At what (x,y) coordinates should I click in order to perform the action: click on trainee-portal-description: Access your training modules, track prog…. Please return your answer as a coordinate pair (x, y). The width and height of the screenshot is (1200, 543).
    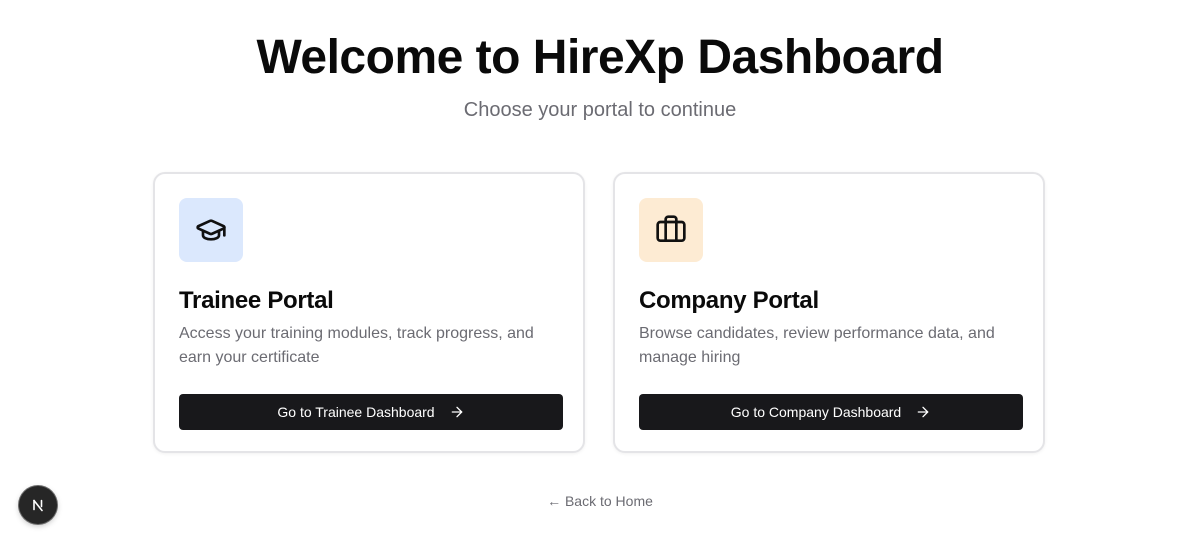
    Looking at the image, I should click on (356, 345).